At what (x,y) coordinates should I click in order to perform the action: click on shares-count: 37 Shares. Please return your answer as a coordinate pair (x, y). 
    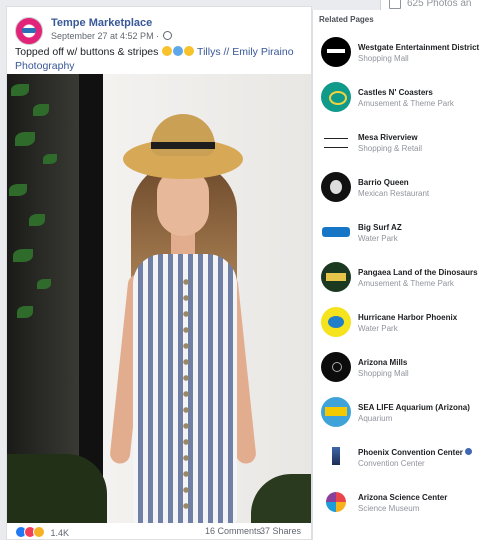
    Looking at the image, I should click on (280, 531).